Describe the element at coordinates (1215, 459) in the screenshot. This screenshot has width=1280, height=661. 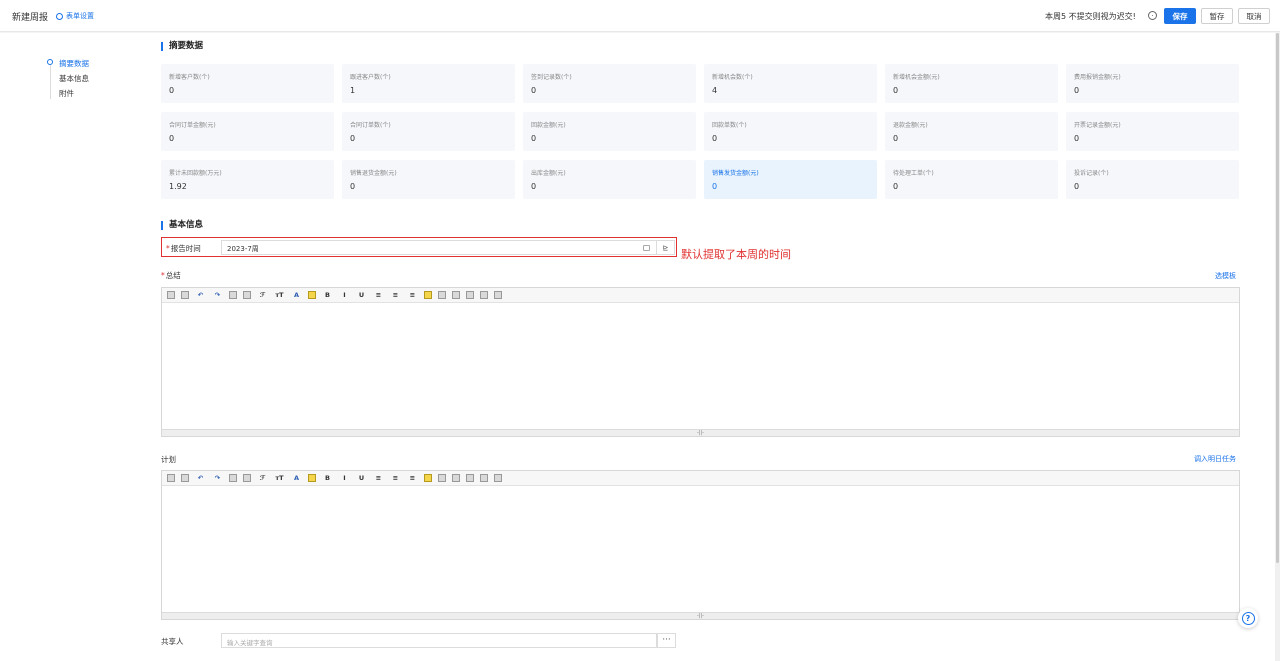
I see `import-tasks-link: 调入明日任务` at that location.